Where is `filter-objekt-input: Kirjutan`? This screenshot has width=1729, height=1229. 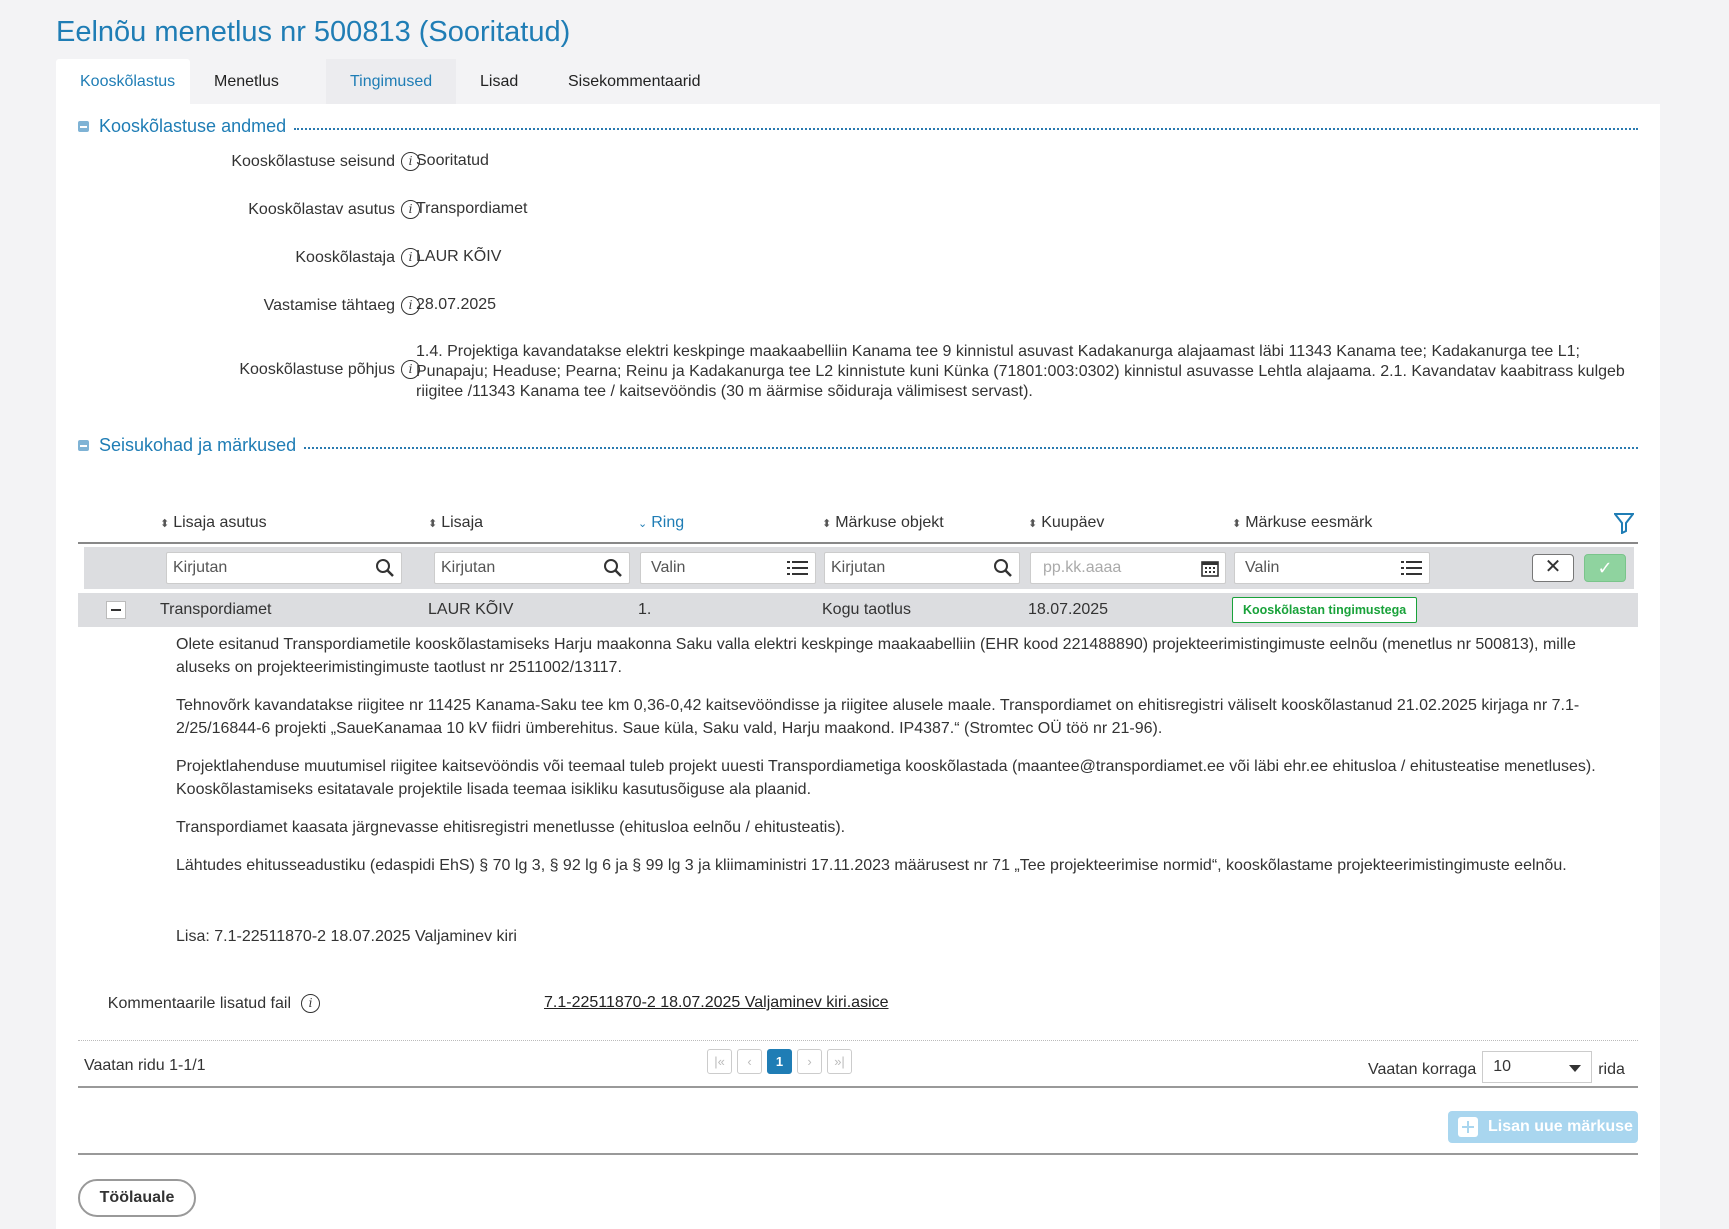 filter-objekt-input: Kirjutan is located at coordinates (922, 568).